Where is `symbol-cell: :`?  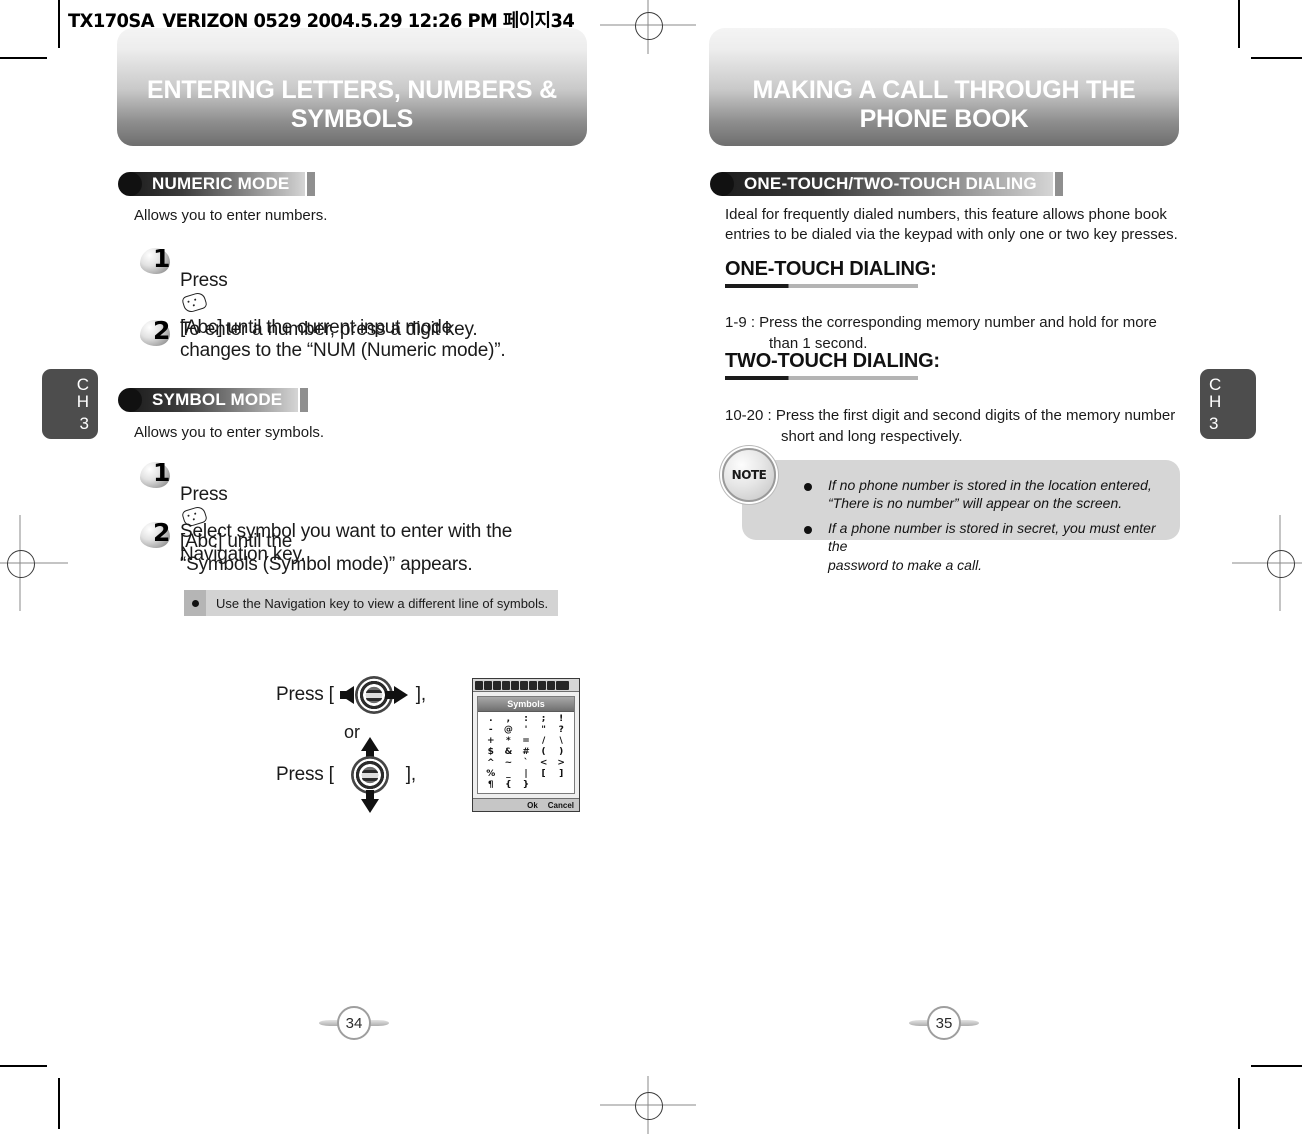 symbol-cell: : is located at coordinates (526, 719).